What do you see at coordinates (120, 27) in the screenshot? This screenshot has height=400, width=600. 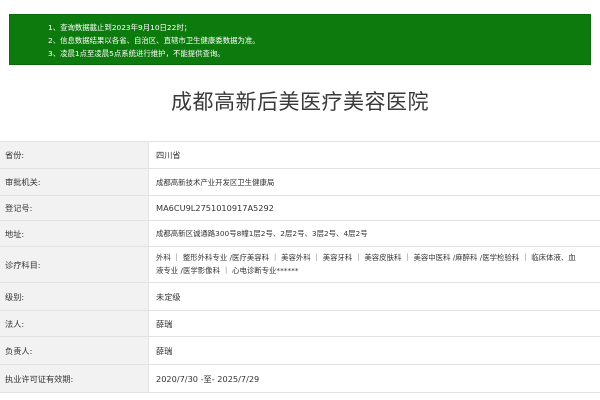 I see `notice-line-1: 1、查询数据截止到2023年9月10日22时；` at bounding box center [120, 27].